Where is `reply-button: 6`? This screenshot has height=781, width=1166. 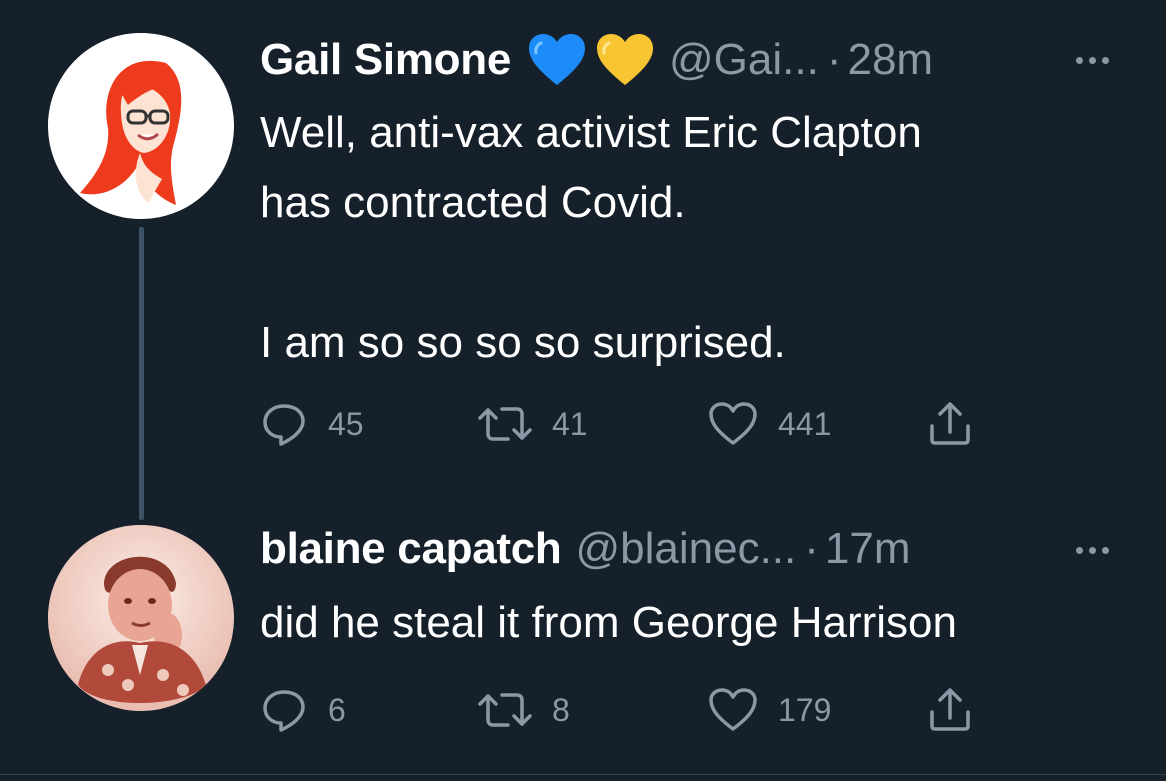
reply-button: 6 is located at coordinates (303, 710).